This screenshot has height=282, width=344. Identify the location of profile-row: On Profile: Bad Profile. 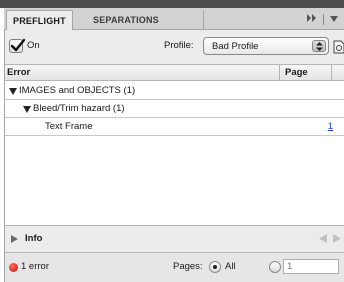
(174, 47).